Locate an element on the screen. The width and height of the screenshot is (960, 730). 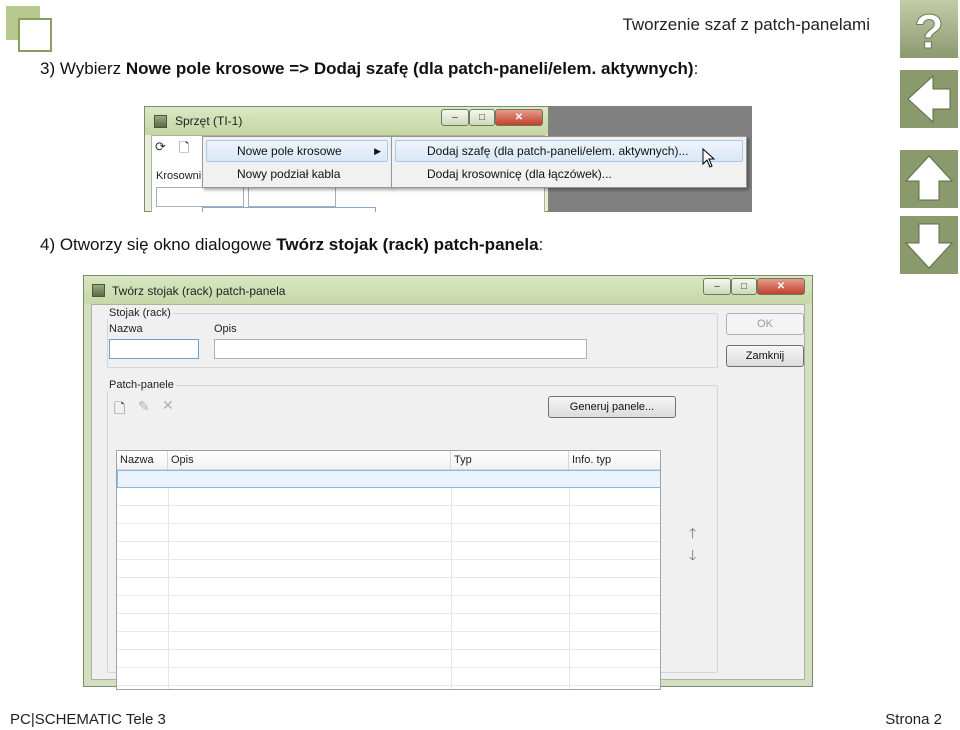
document-title: Tworzenie szaf z patch-panelami is located at coordinates (746, 24).